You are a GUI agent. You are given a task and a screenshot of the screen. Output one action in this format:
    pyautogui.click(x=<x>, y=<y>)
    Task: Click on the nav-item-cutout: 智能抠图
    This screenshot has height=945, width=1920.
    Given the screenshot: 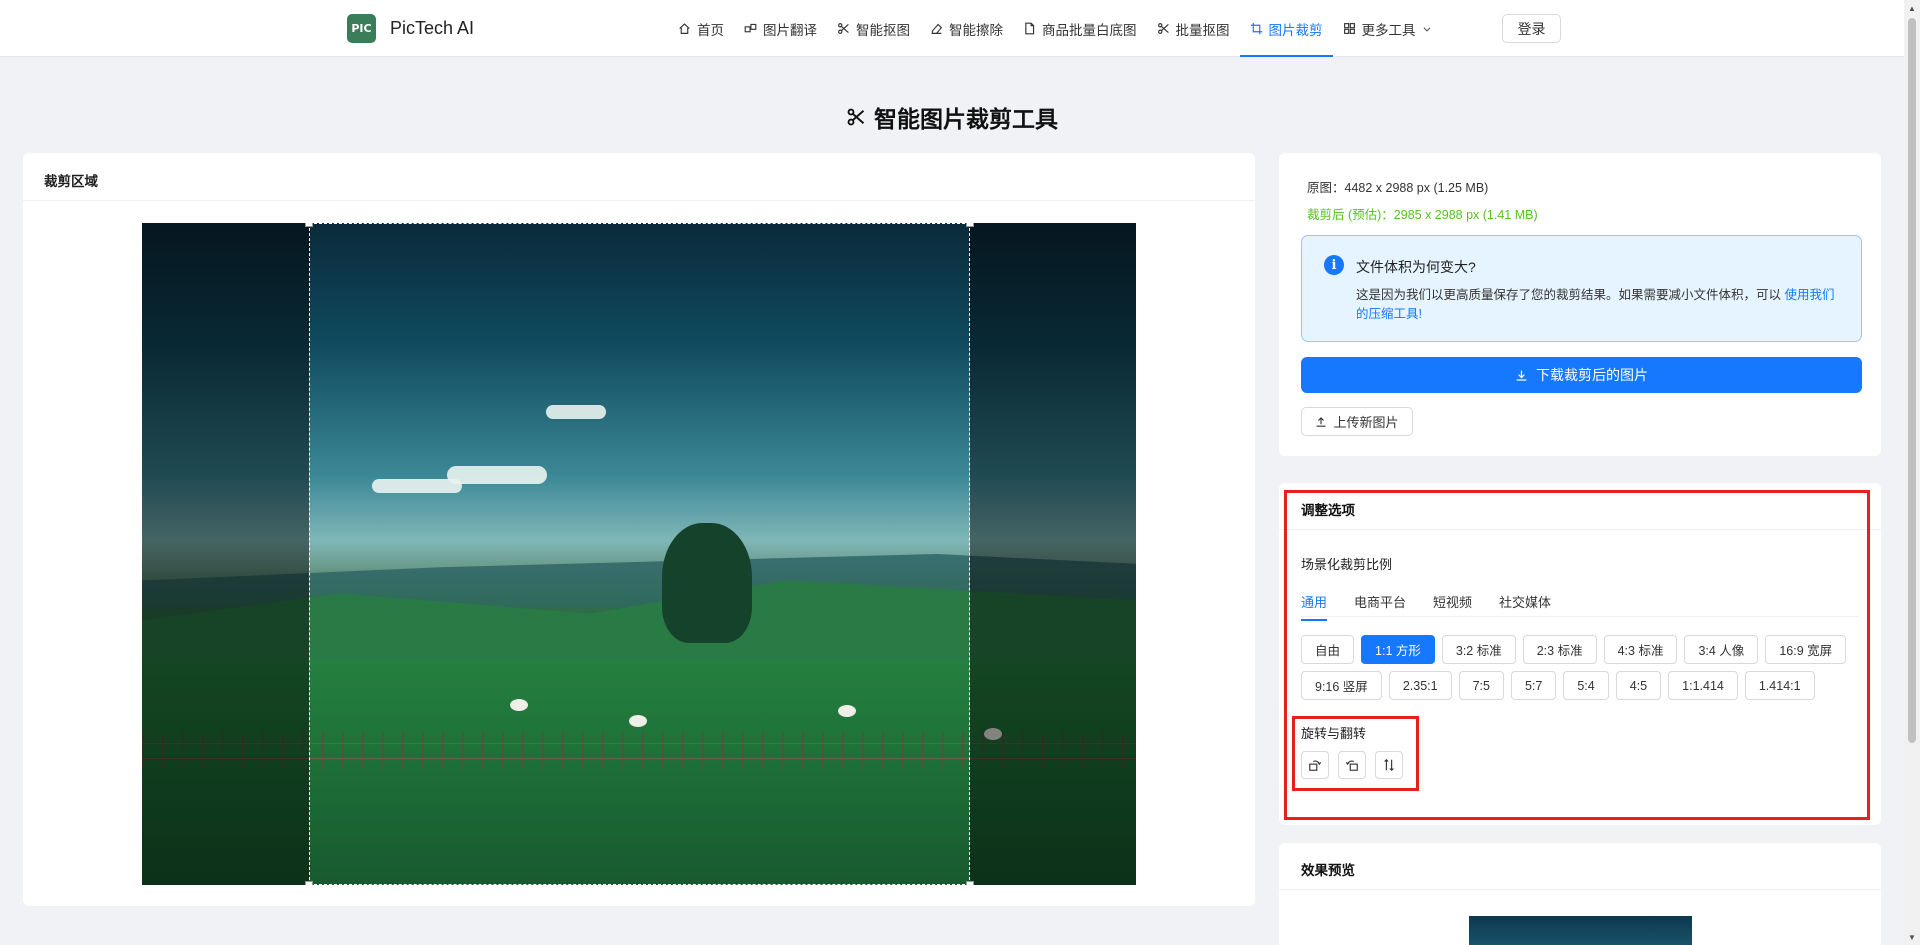 What is the action you would take?
    pyautogui.click(x=873, y=28)
    